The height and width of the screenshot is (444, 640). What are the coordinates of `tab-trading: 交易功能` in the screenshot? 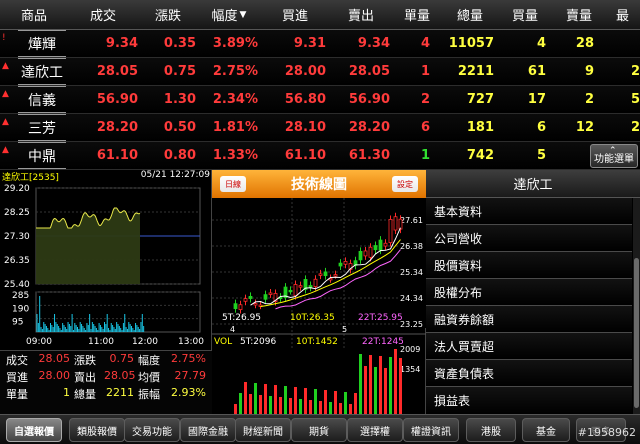 It's located at (152, 430).